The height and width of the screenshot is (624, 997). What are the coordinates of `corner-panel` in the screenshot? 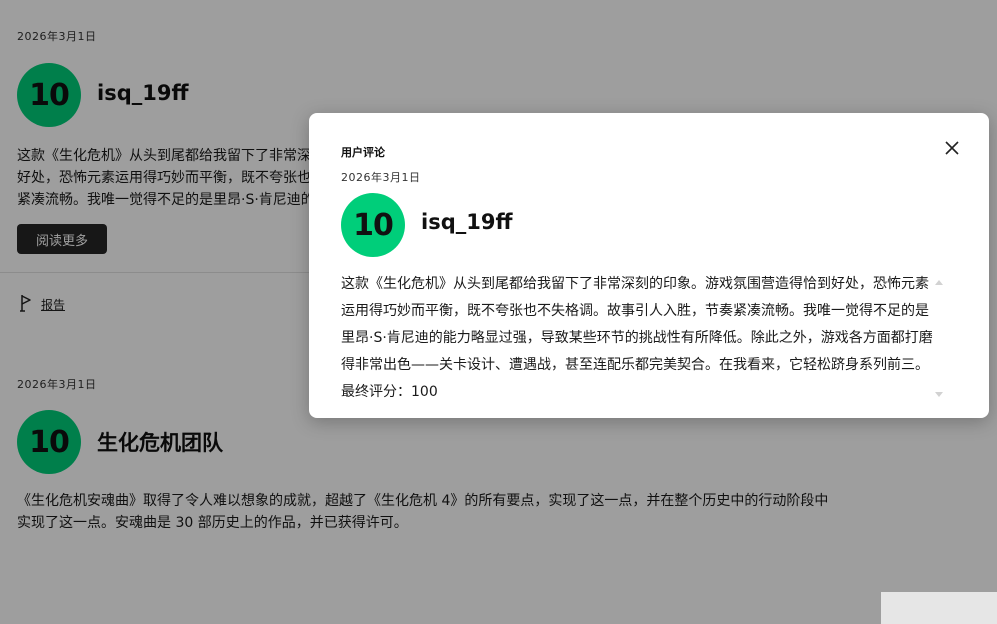 It's located at (939, 608).